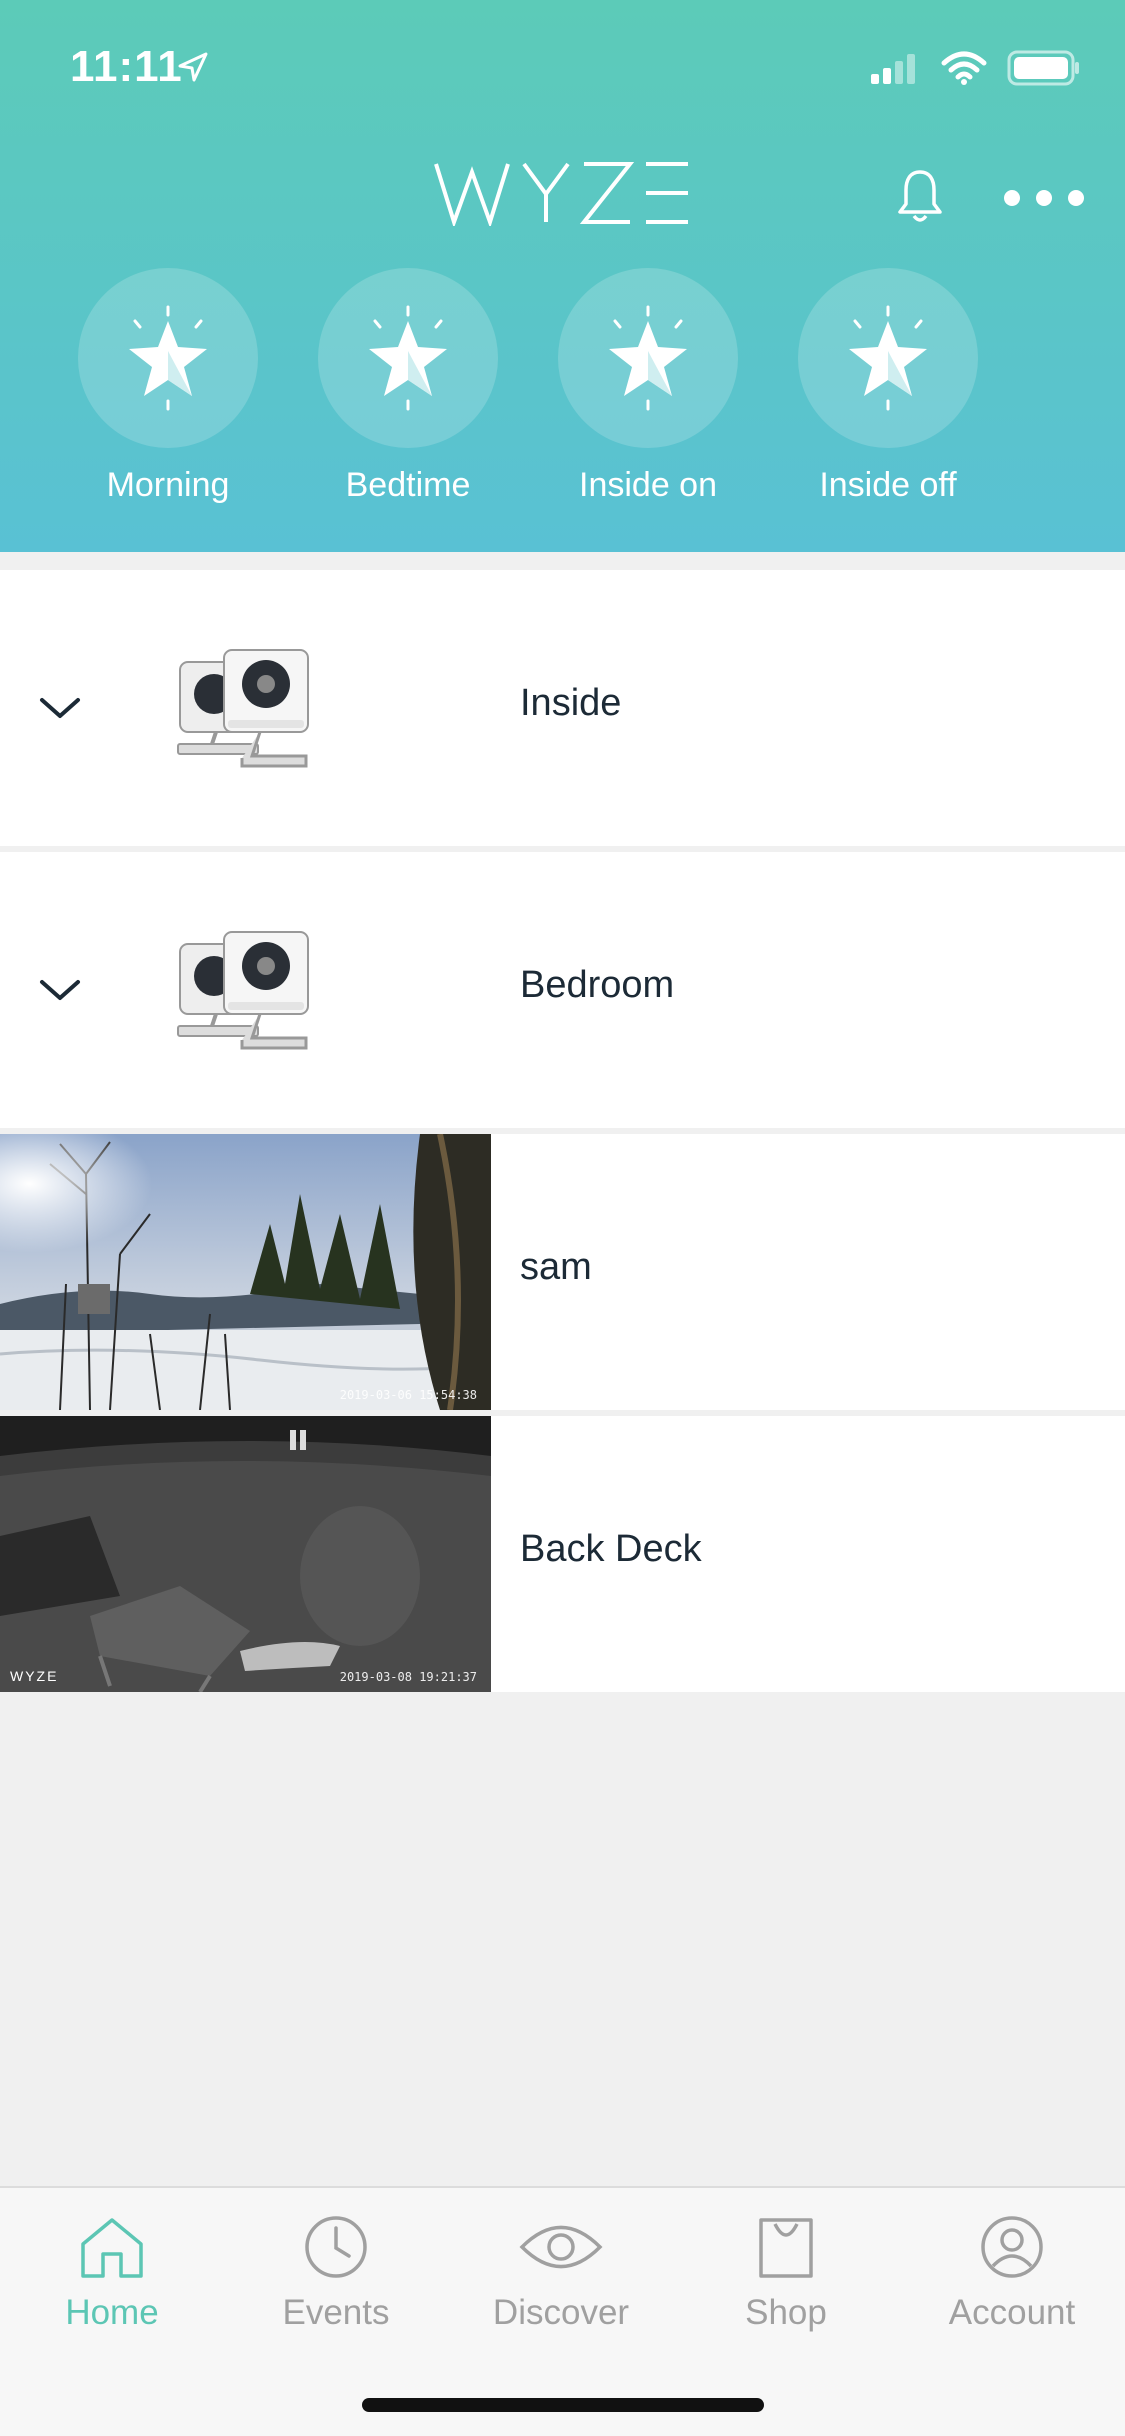 The width and height of the screenshot is (1125, 2436). Describe the element at coordinates (112, 2312) in the screenshot. I see `tab-label: Home` at that location.